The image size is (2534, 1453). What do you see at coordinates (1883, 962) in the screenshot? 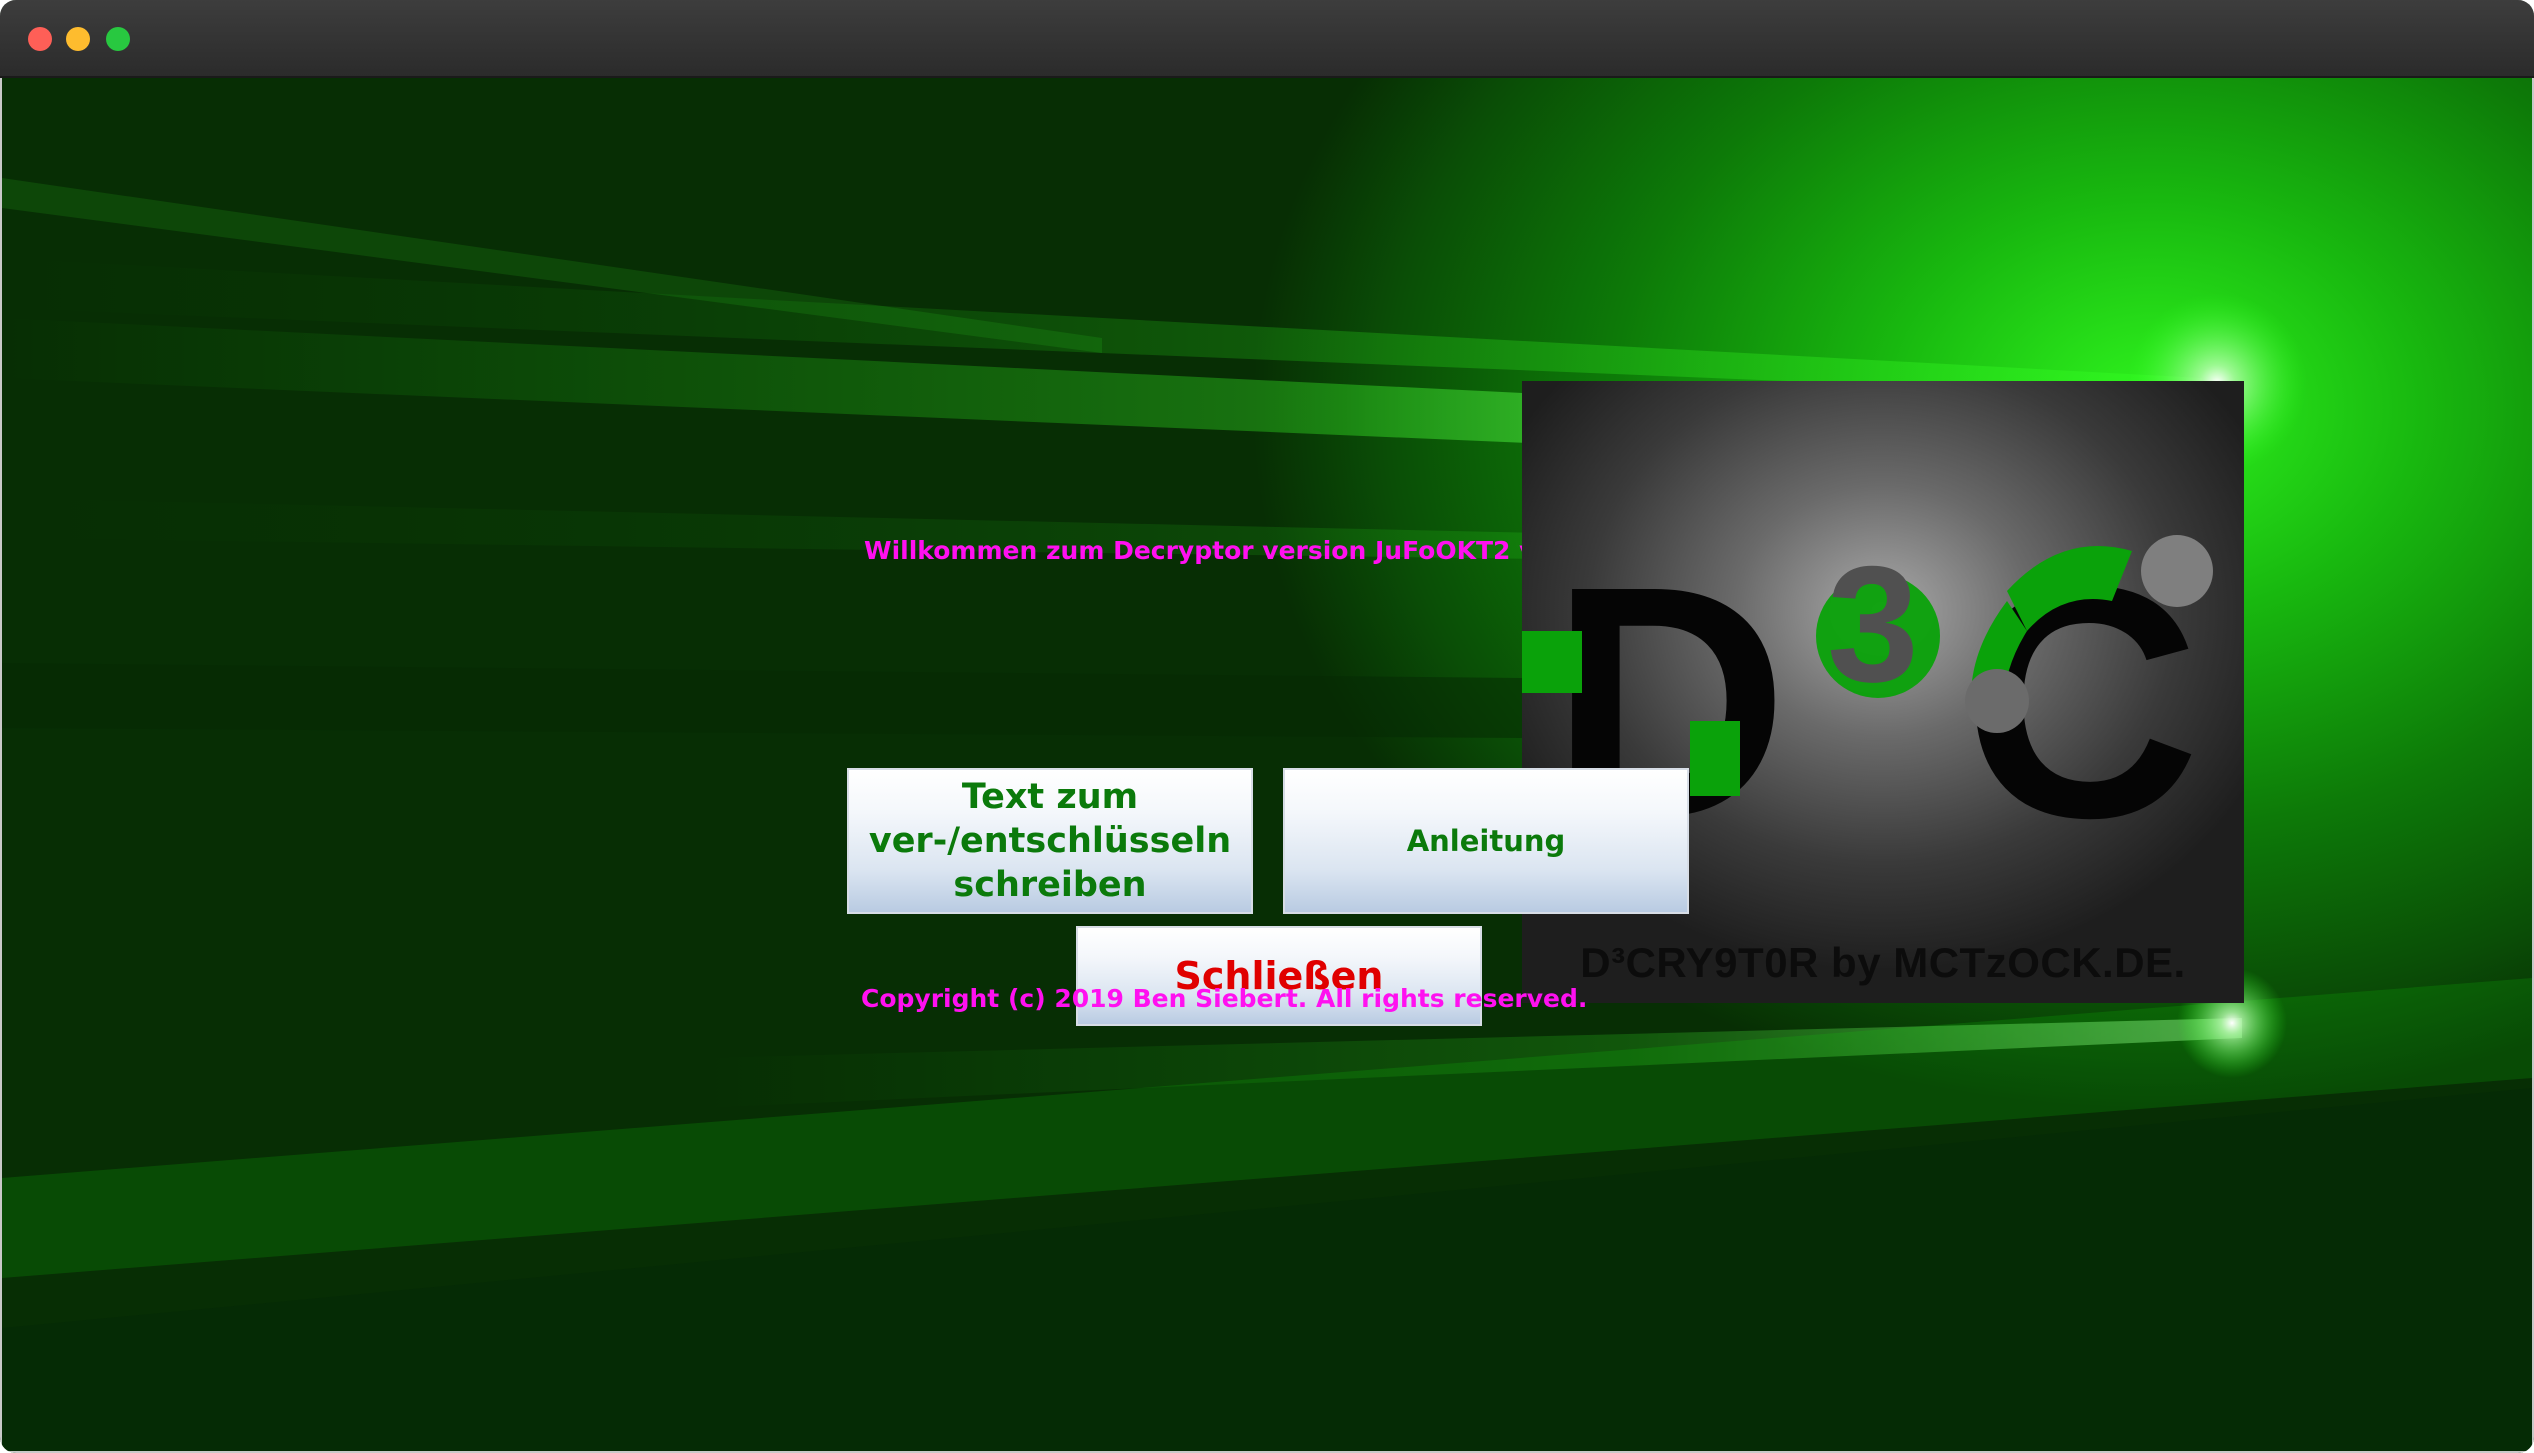
I see `logo-caption: D³CRY9T0R by MCTzOCK.DE.` at bounding box center [1883, 962].